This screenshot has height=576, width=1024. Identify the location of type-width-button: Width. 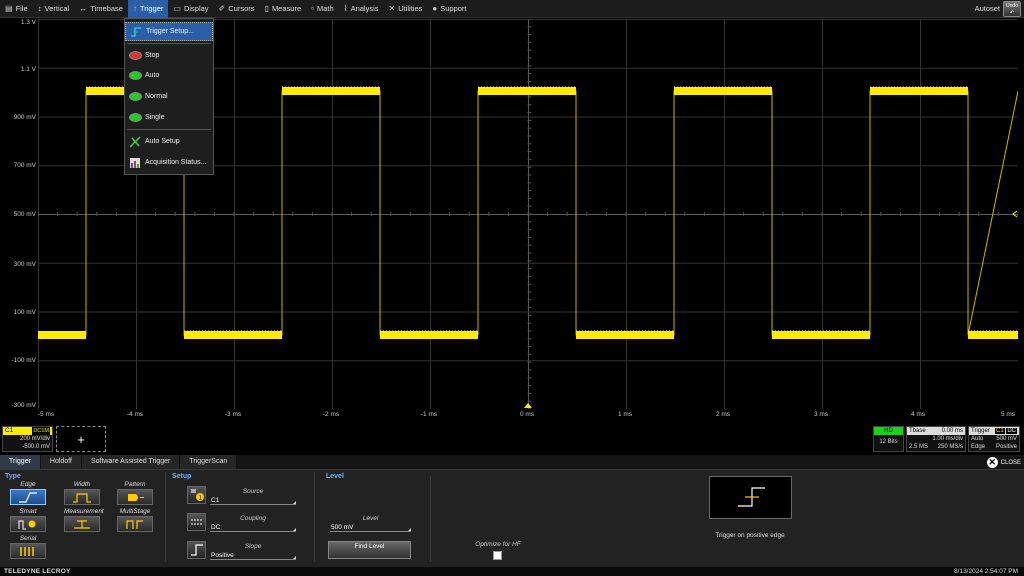
(82, 493).